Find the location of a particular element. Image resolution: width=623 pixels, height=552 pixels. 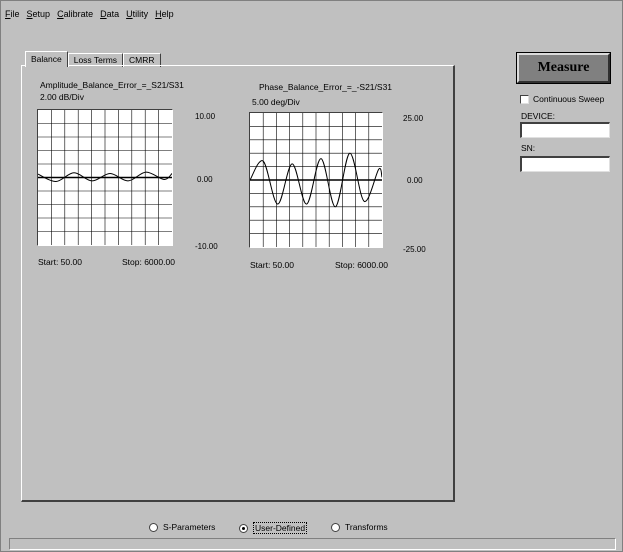

phase-y-mid: 0.00 is located at coordinates (415, 180).